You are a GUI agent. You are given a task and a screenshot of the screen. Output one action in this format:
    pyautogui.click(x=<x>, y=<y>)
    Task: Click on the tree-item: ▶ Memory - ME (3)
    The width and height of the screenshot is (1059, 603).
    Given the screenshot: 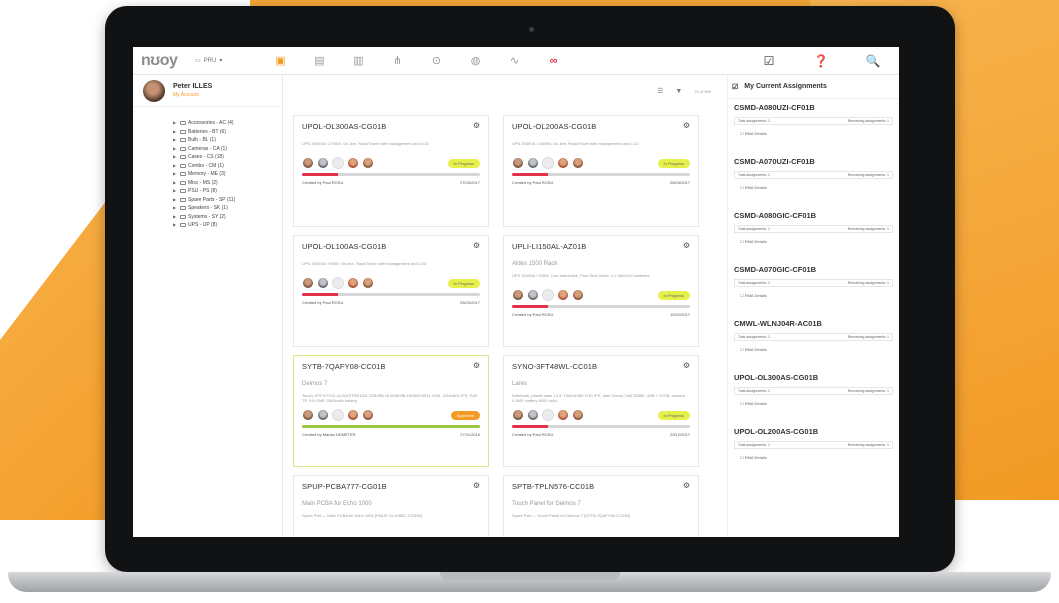 What is the action you would take?
    pyautogui.click(x=227, y=174)
    